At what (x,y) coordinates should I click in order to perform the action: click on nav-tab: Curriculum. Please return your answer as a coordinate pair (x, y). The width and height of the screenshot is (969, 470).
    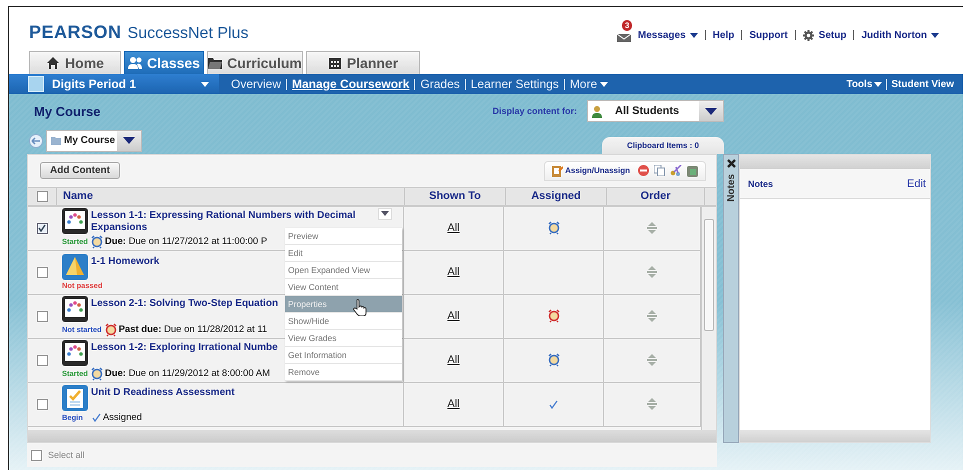
    Looking at the image, I should click on (255, 62).